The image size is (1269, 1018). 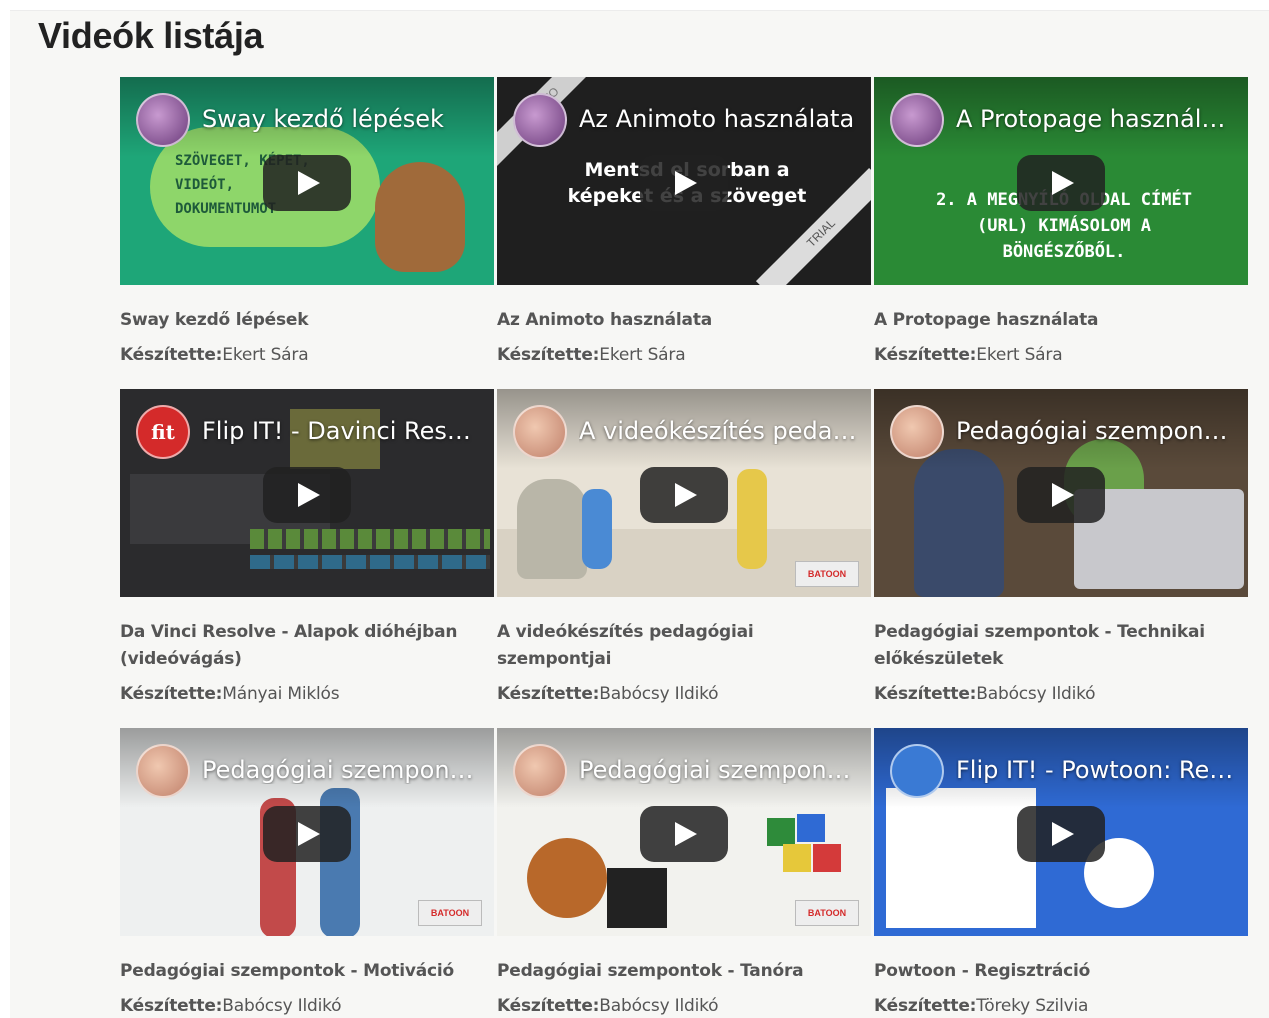 What do you see at coordinates (684, 320) in the screenshot?
I see `video-title: Az Animoto használata` at bounding box center [684, 320].